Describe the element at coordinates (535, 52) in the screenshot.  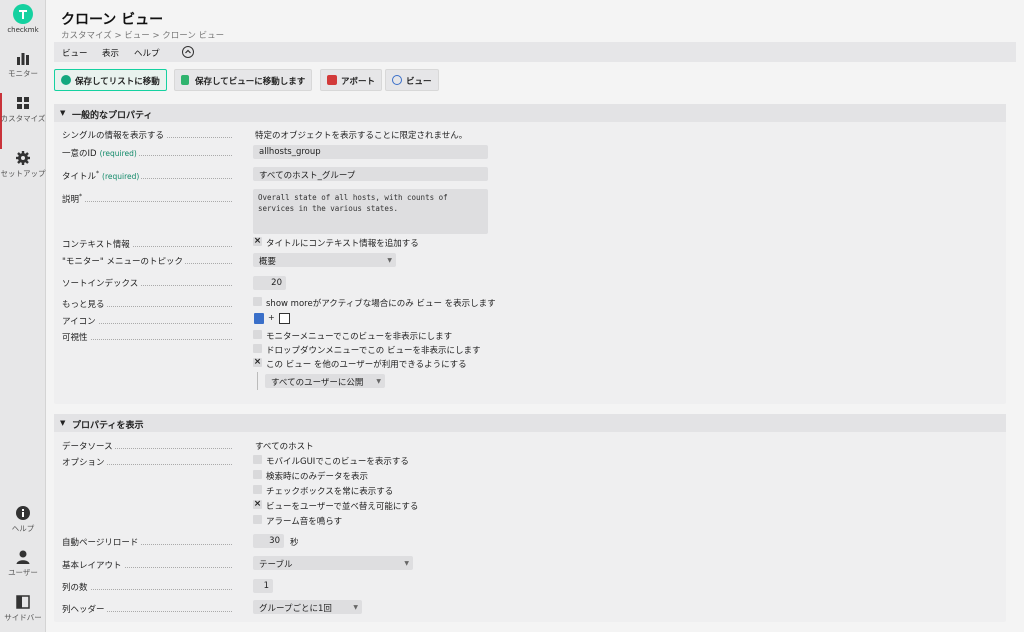
I see `menubar: ビュー 表示 ヘルプ` at that location.